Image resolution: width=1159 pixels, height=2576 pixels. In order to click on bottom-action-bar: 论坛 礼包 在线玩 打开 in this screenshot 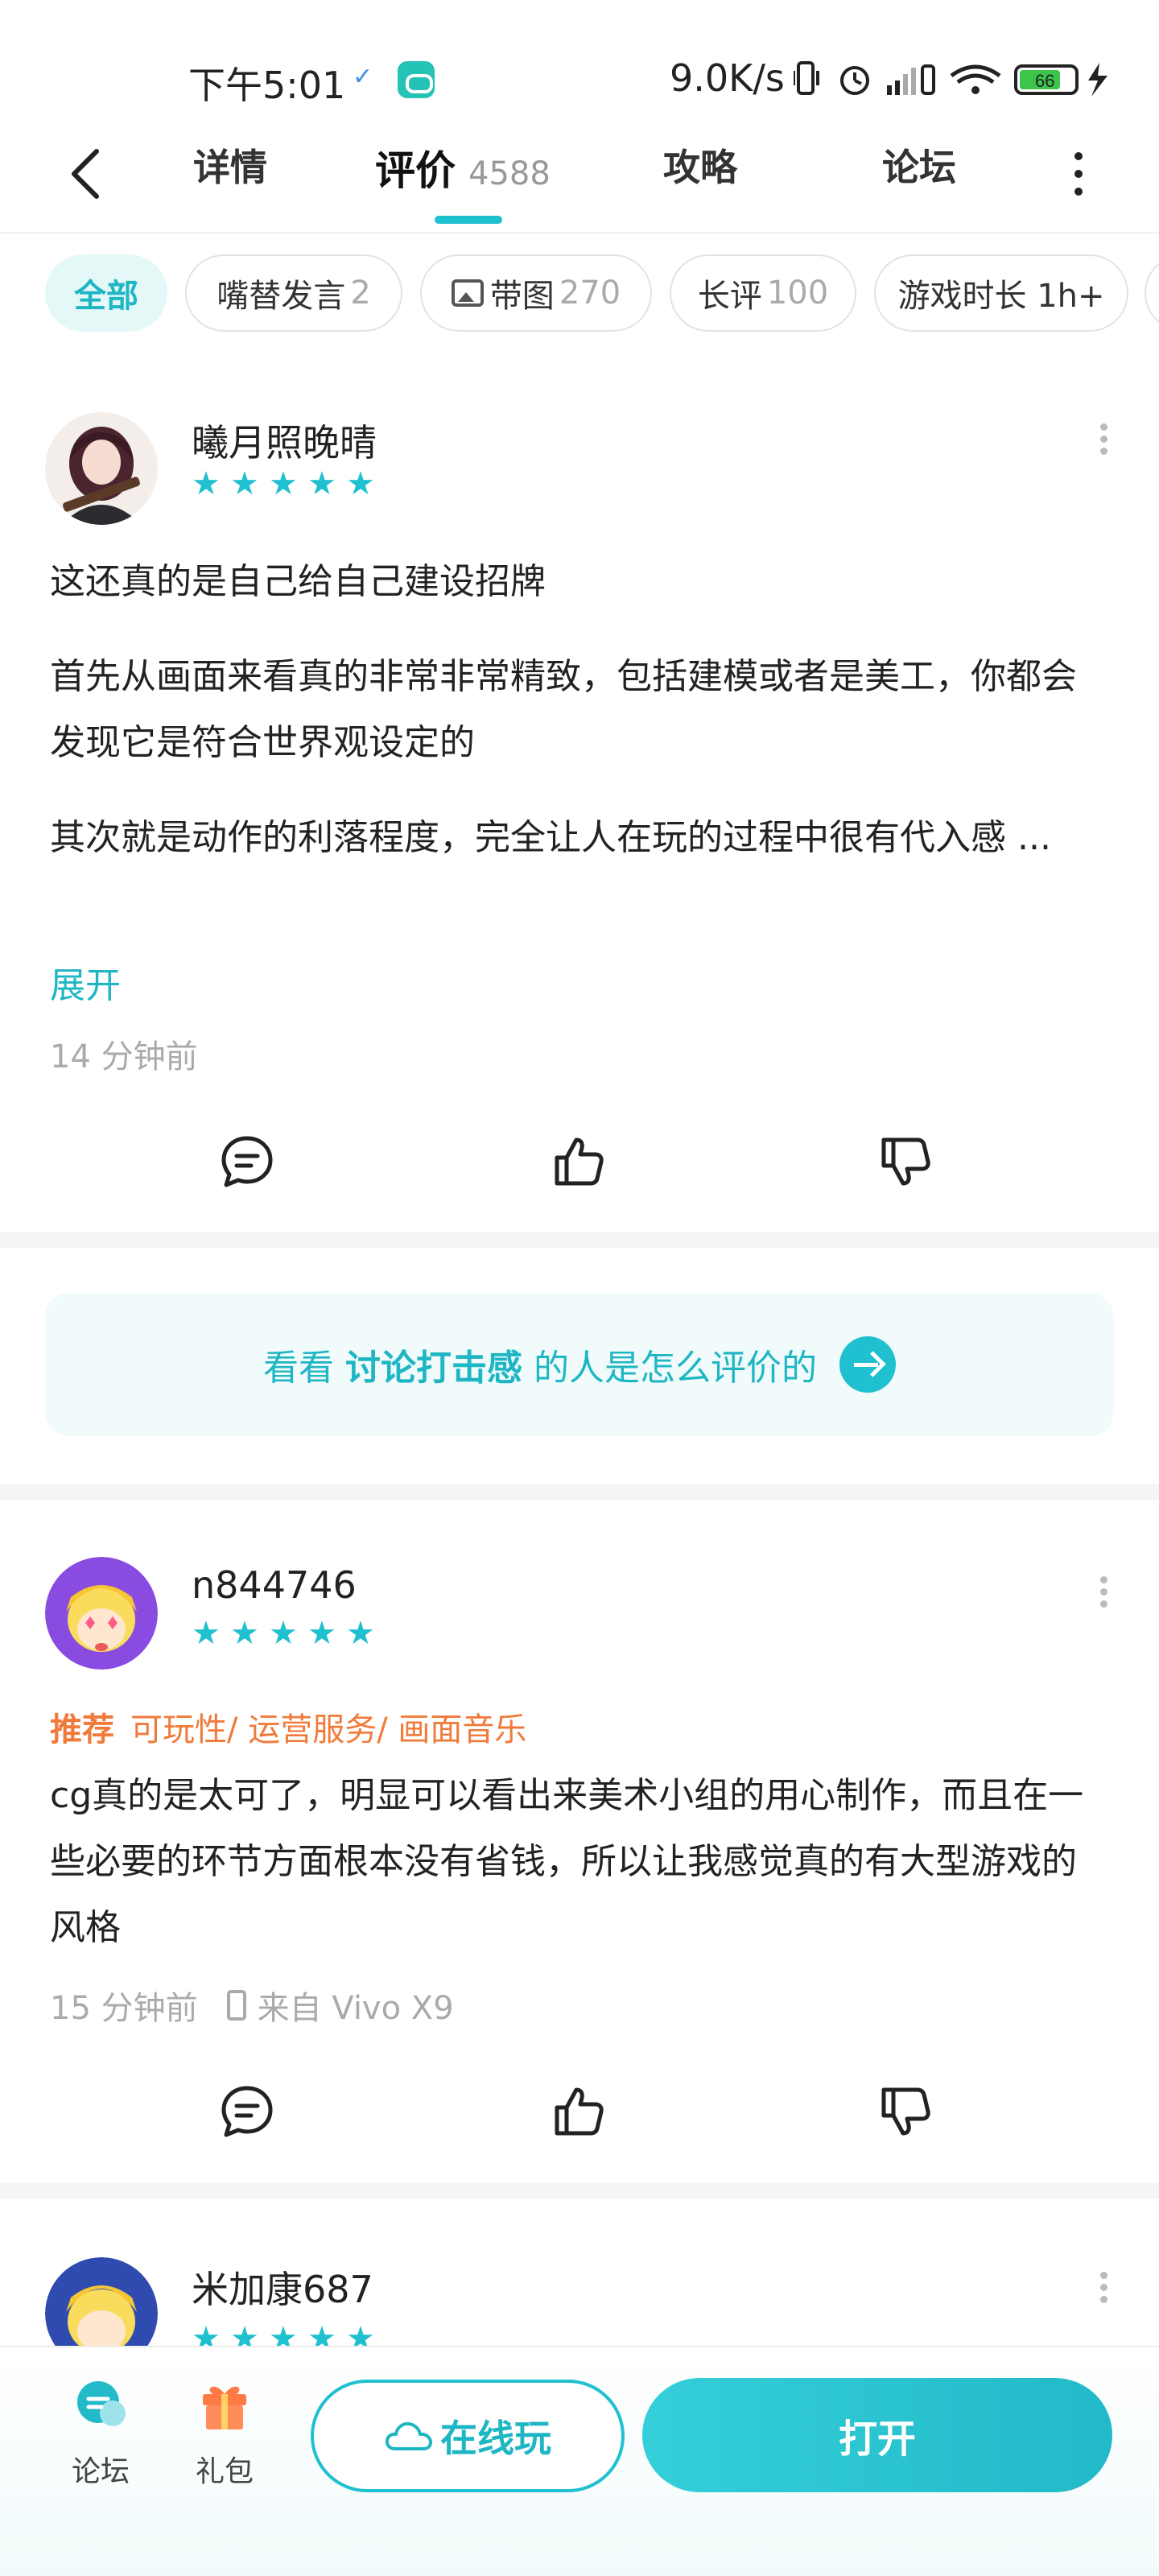, I will do `click(579, 2461)`.